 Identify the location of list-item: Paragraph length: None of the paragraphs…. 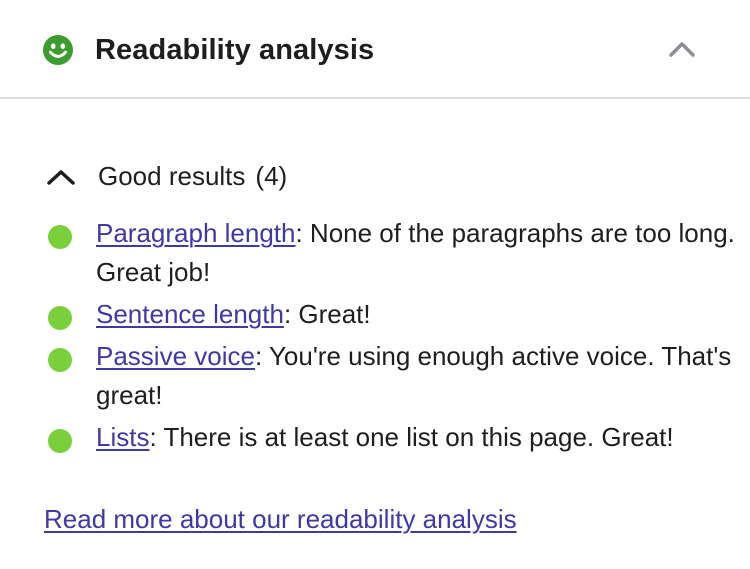
(394, 253).